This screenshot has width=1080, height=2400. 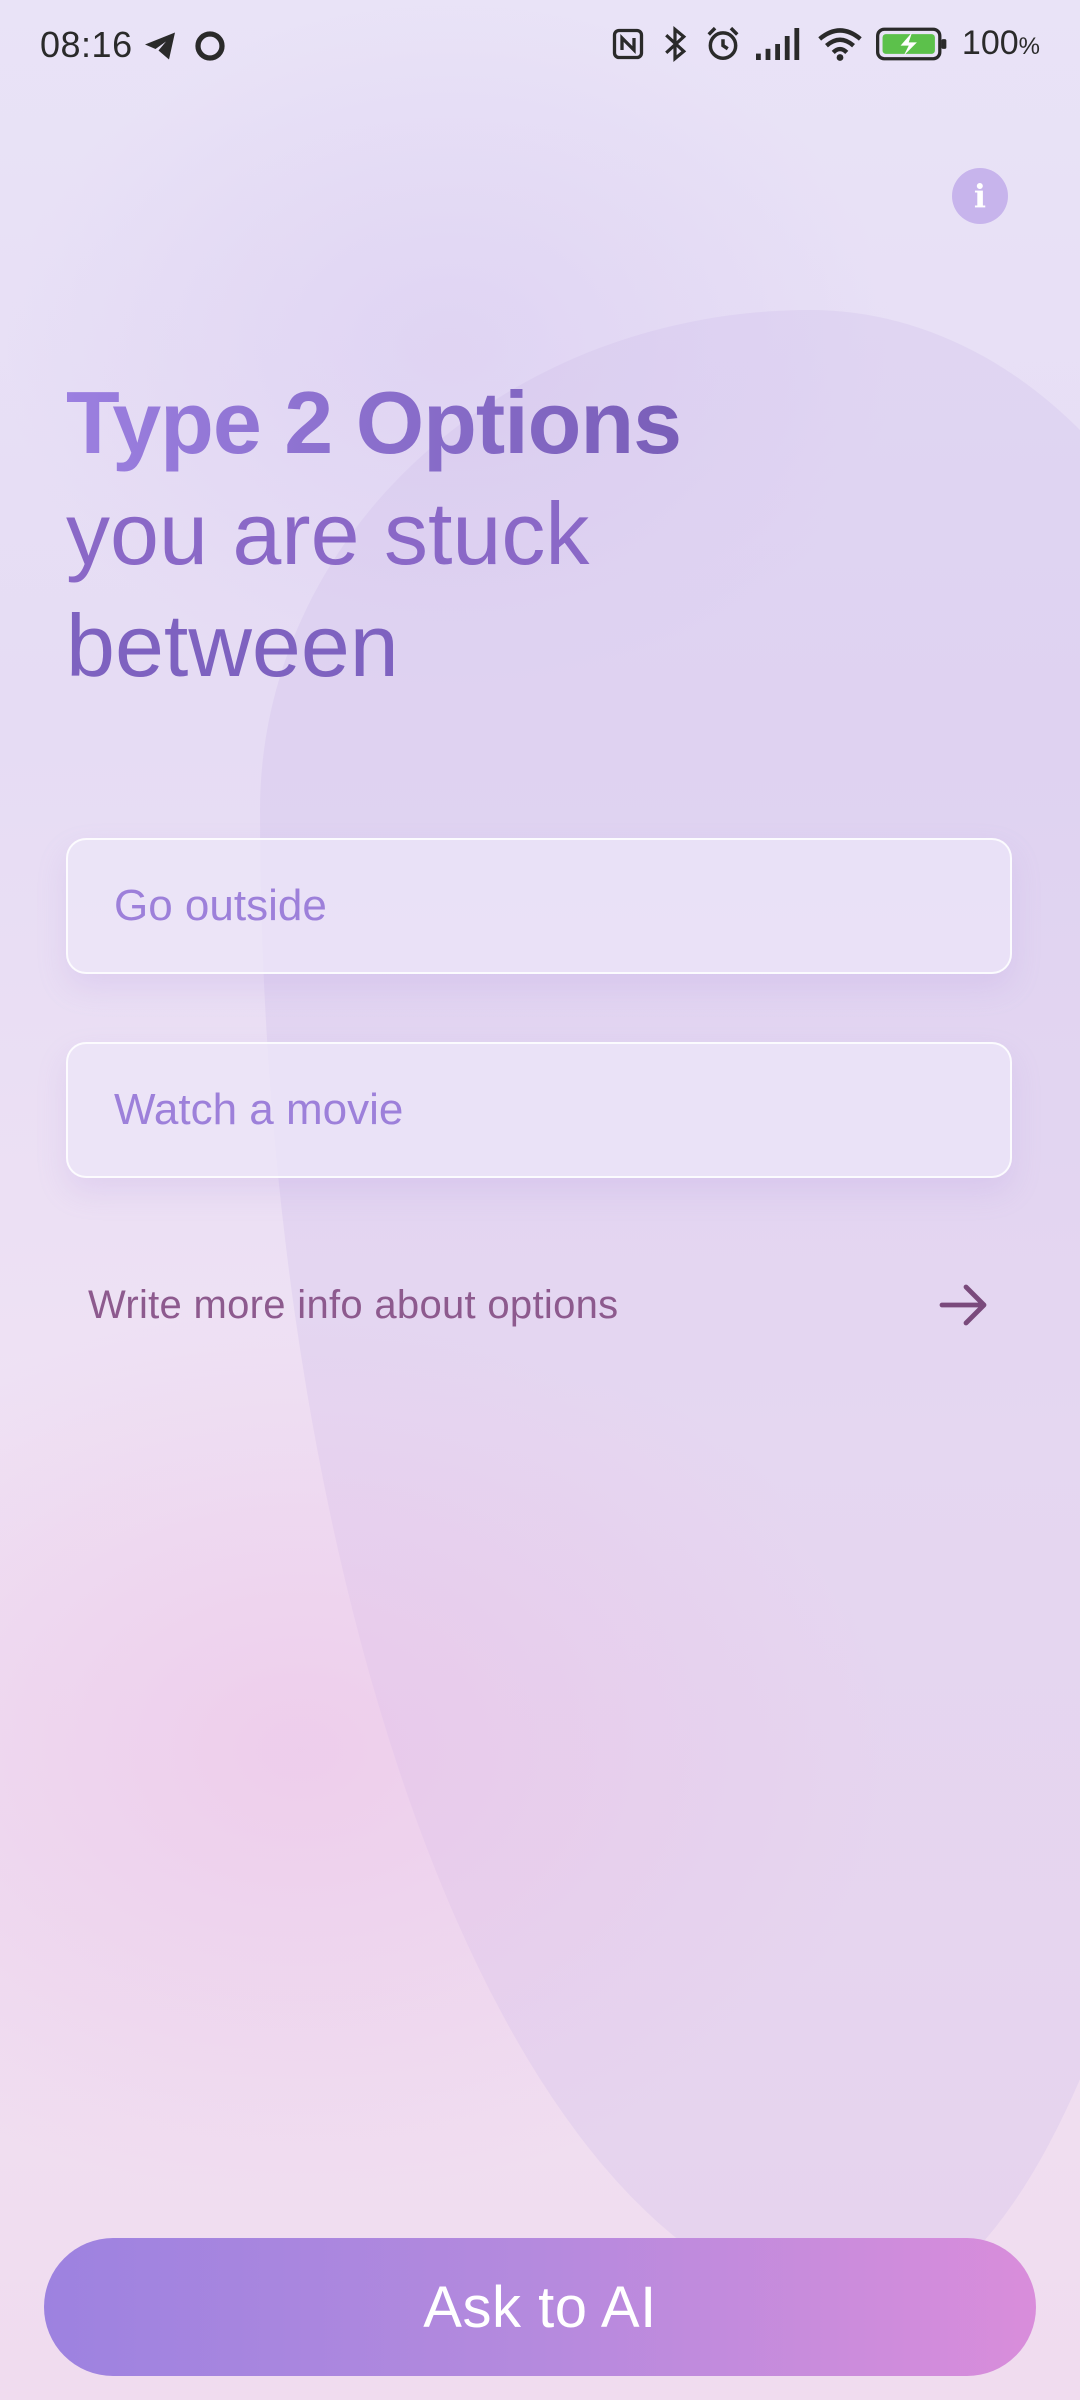 I want to click on battery-percentage: 100%, so click(x=1000, y=43).